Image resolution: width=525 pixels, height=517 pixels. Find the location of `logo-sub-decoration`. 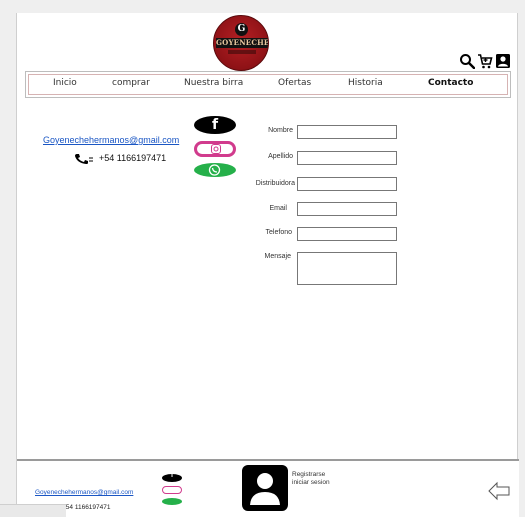

logo-sub-decoration is located at coordinates (242, 52).